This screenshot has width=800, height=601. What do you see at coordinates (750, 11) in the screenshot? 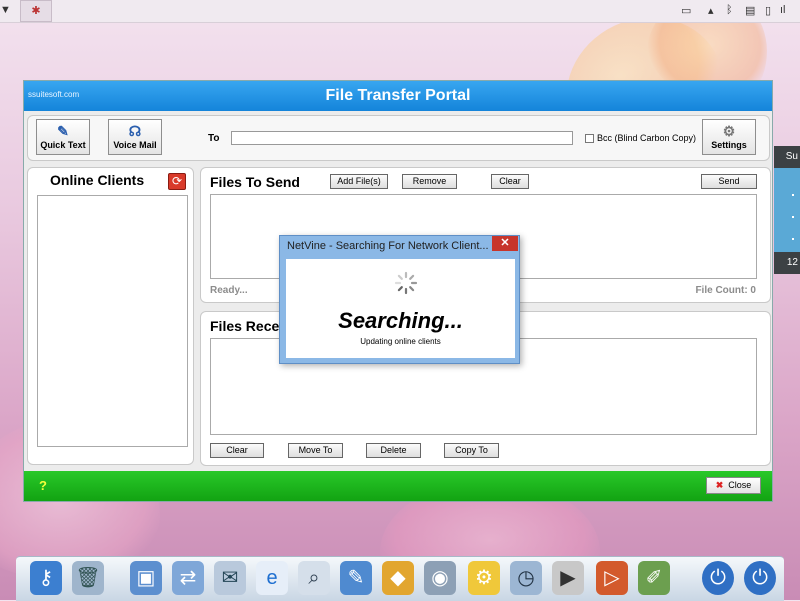
I see `display-icon: ▤` at bounding box center [750, 11].